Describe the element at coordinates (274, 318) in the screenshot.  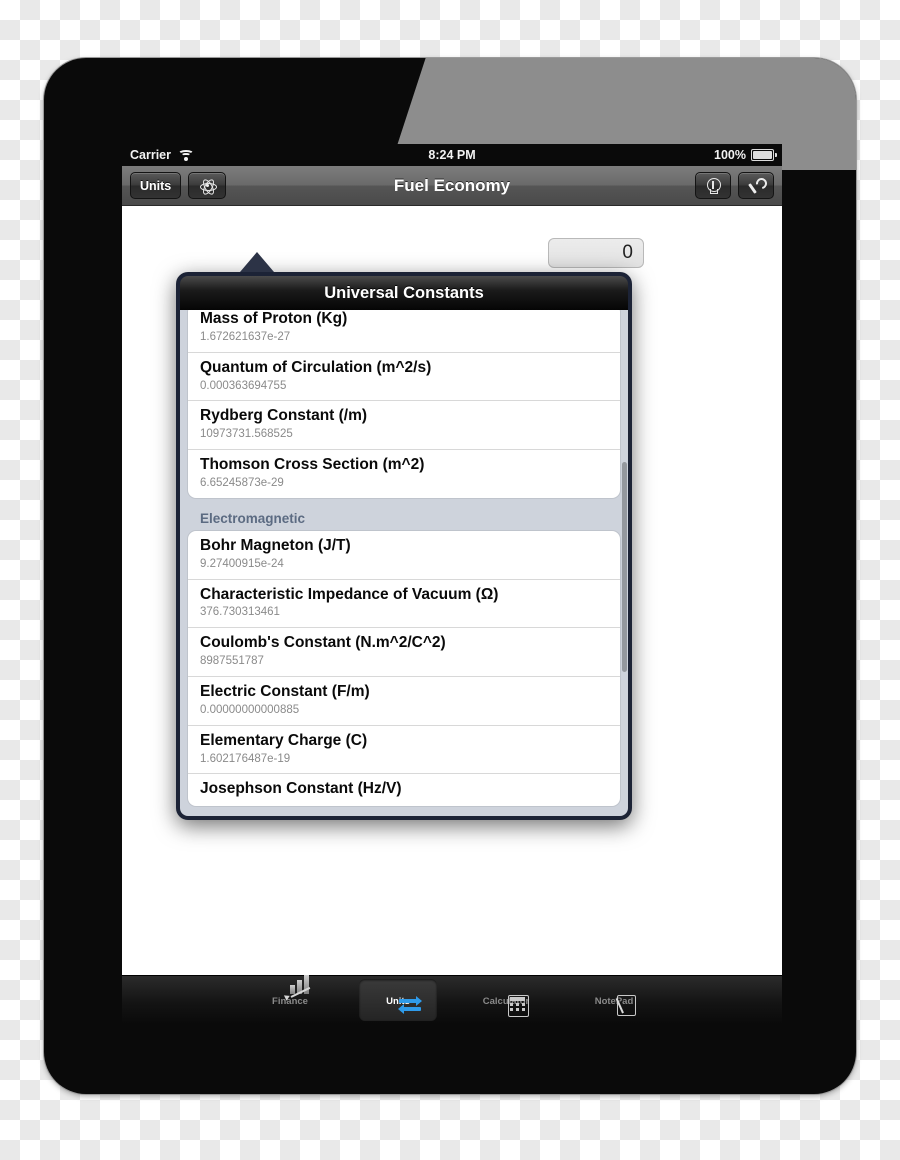
I see `constant-label: Mass of Proton (Kg)` at that location.